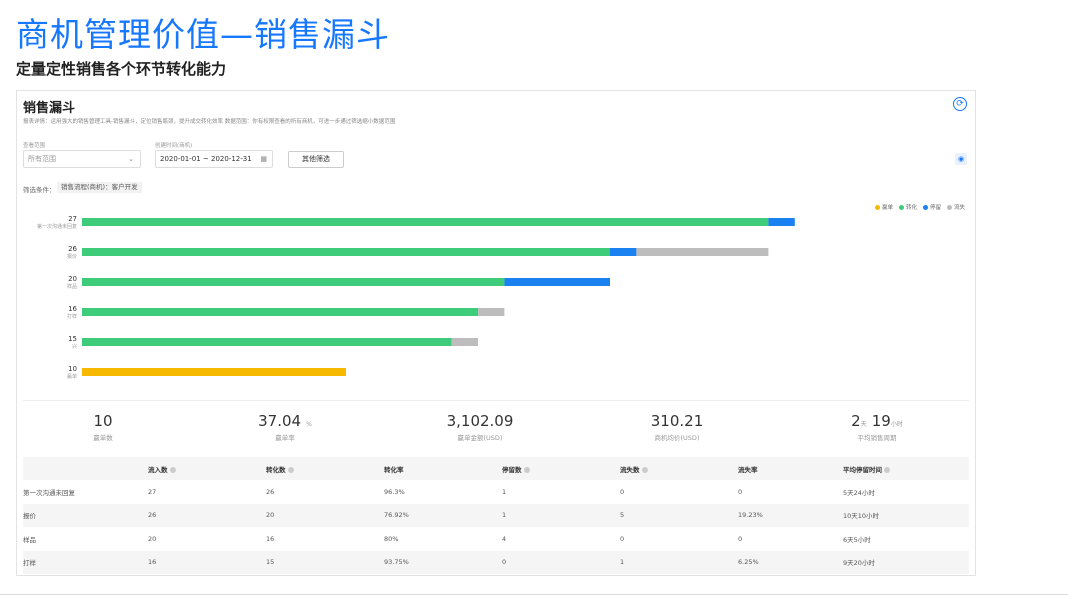 The height and width of the screenshot is (595, 1068). I want to click on table-header, so click(85, 468).